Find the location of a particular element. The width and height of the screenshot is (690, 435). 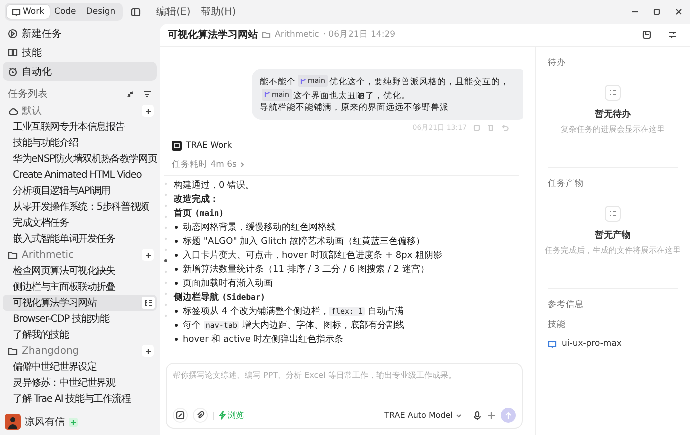

mode-tab: Design is located at coordinates (101, 12).